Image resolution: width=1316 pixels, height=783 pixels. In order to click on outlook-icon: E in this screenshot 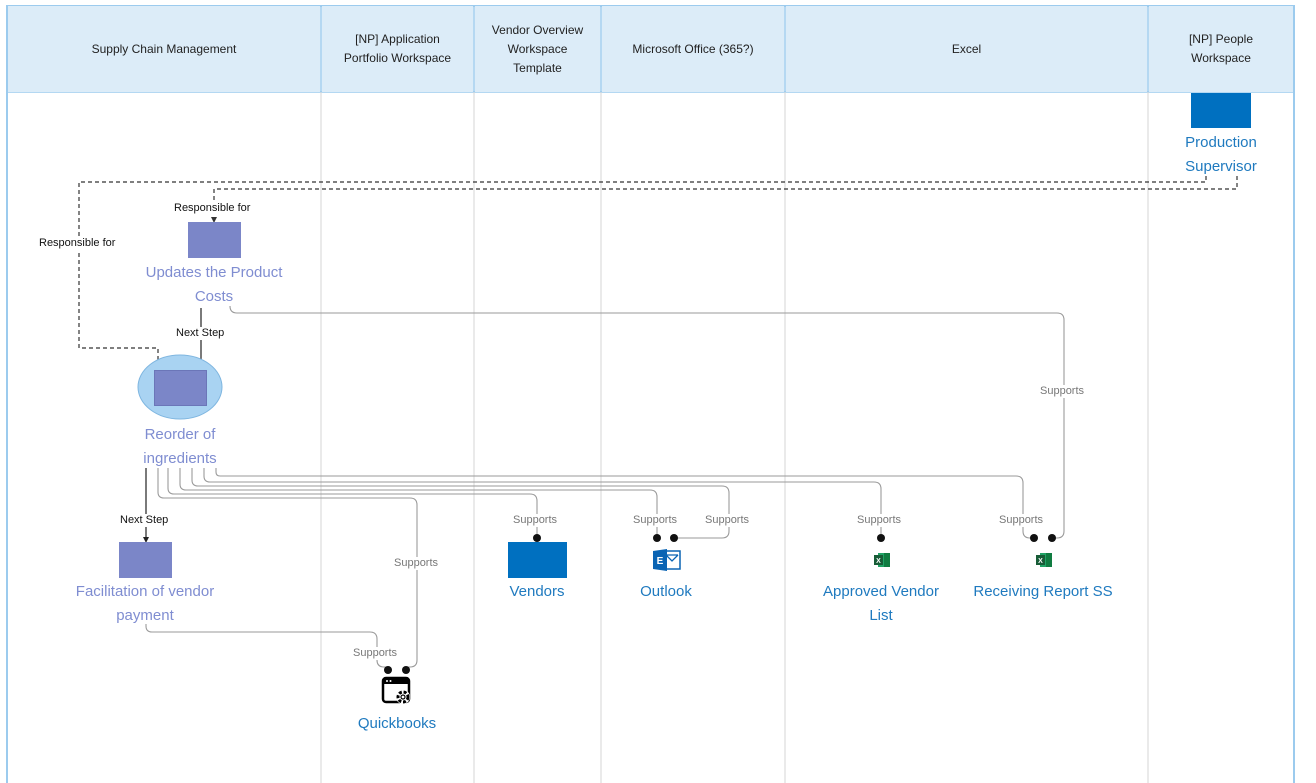, I will do `click(667, 560)`.